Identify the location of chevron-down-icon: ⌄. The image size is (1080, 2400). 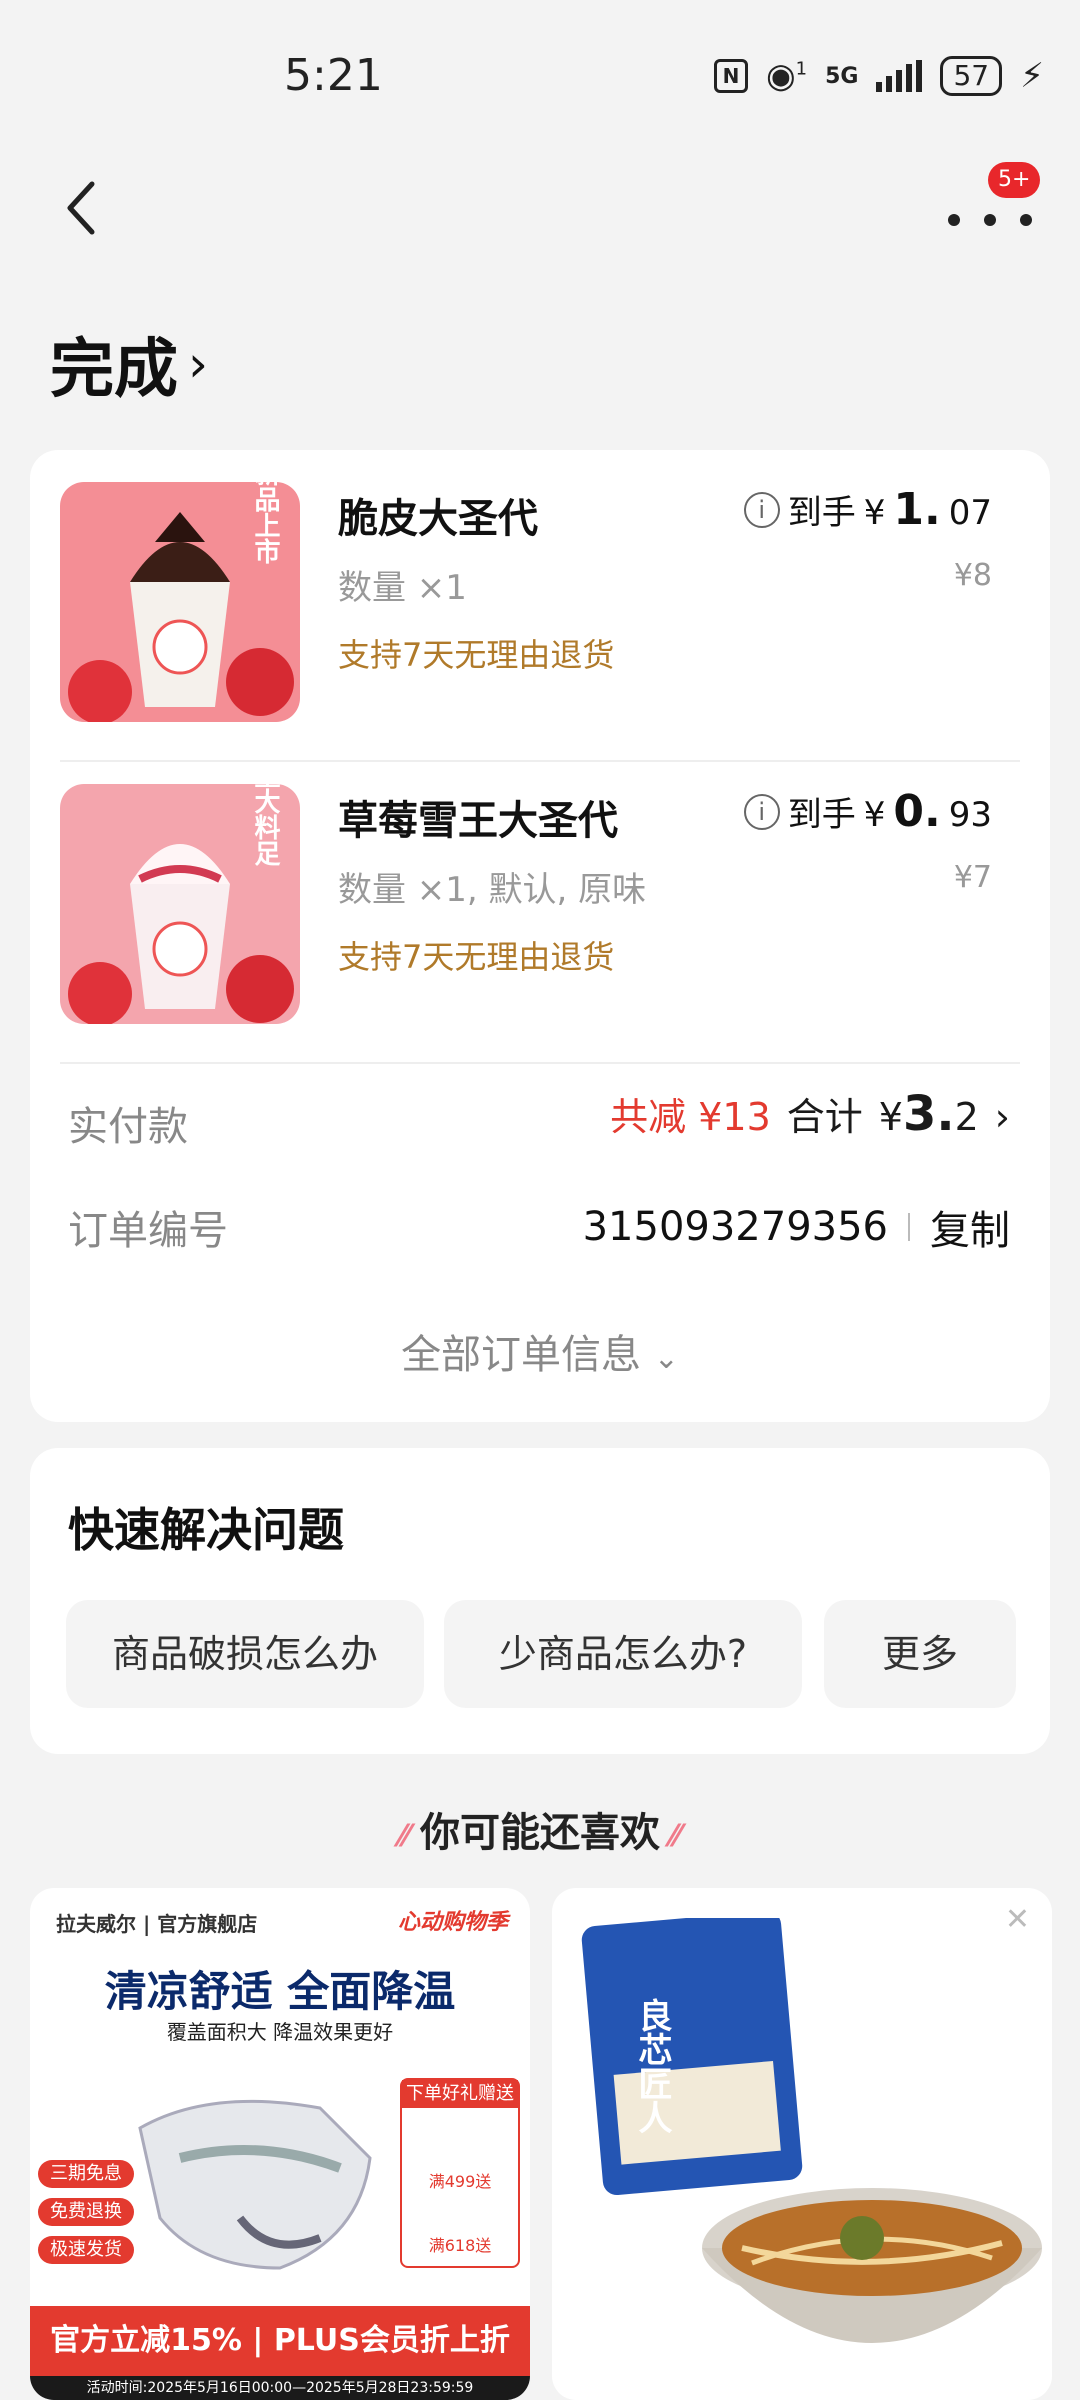
(666, 1358).